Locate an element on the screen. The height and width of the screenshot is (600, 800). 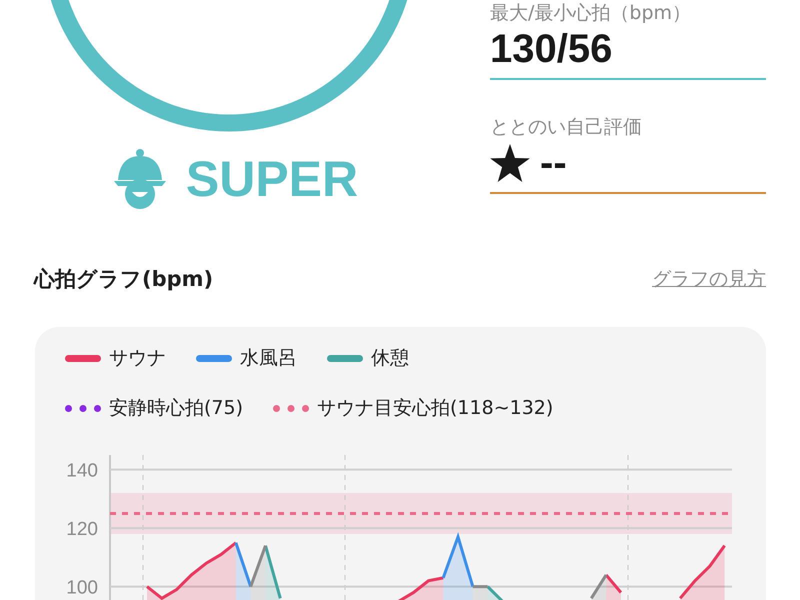
axis-tick-label: 100 is located at coordinates (82, 588).